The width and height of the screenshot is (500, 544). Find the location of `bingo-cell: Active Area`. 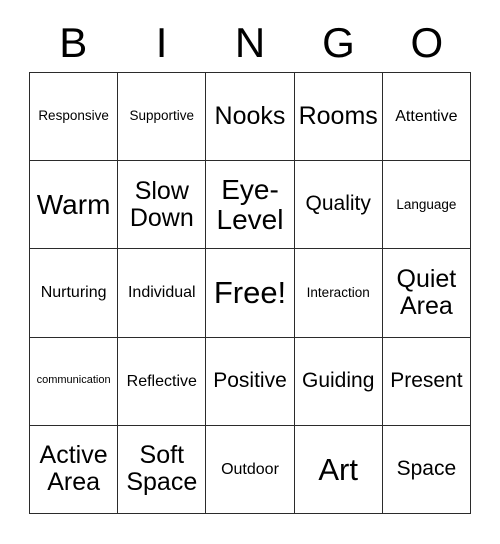

bingo-cell: Active Area is located at coordinates (74, 469).